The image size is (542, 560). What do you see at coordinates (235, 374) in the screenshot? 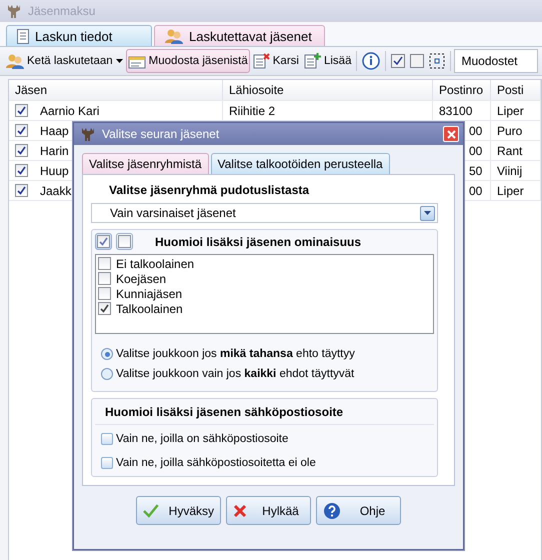
I see `option-label: Valitse joukkoon vain jos kaikki ehdot täyttyvät` at bounding box center [235, 374].